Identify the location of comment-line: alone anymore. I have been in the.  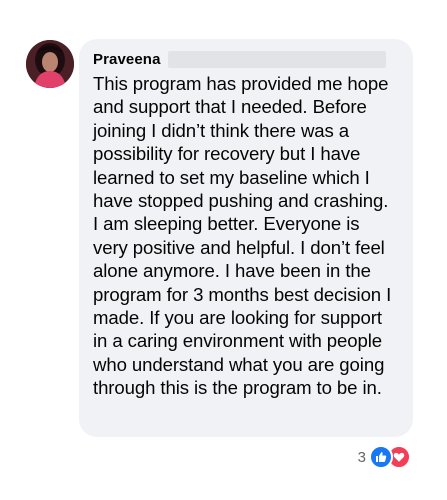
(232, 271).